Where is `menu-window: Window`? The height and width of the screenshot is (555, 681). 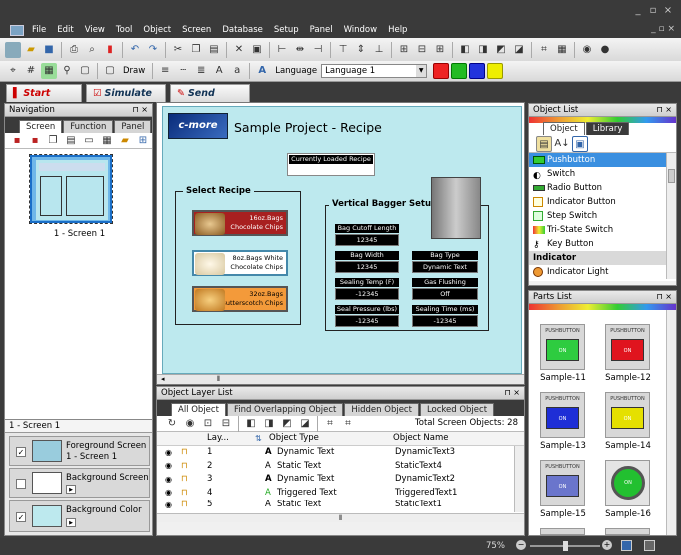 menu-window: Window is located at coordinates (361, 30).